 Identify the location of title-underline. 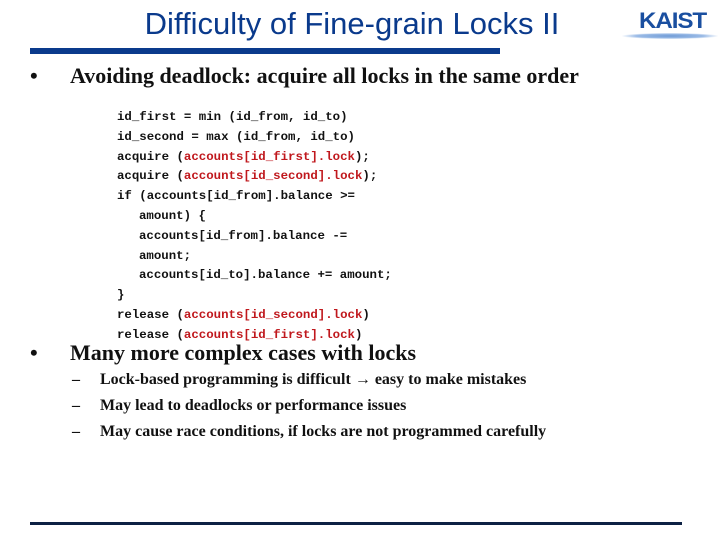
(265, 51).